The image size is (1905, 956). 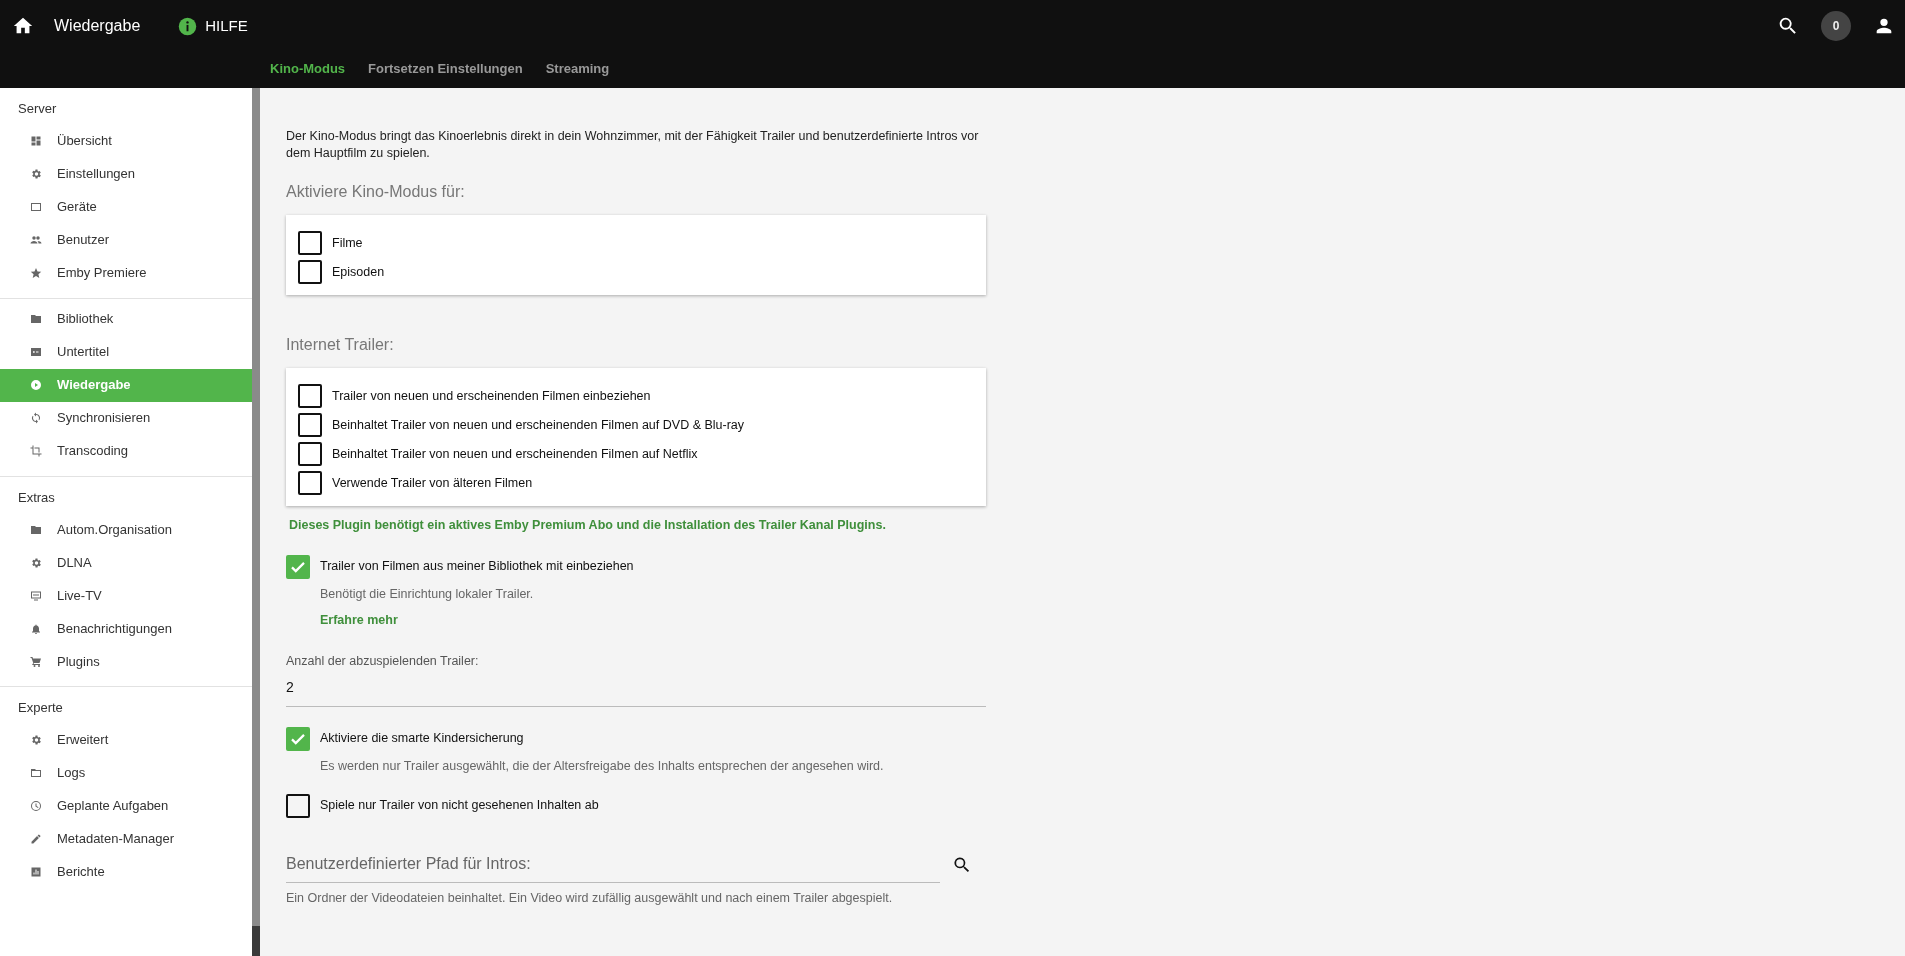 What do you see at coordinates (36, 385) in the screenshot?
I see `play-icon` at bounding box center [36, 385].